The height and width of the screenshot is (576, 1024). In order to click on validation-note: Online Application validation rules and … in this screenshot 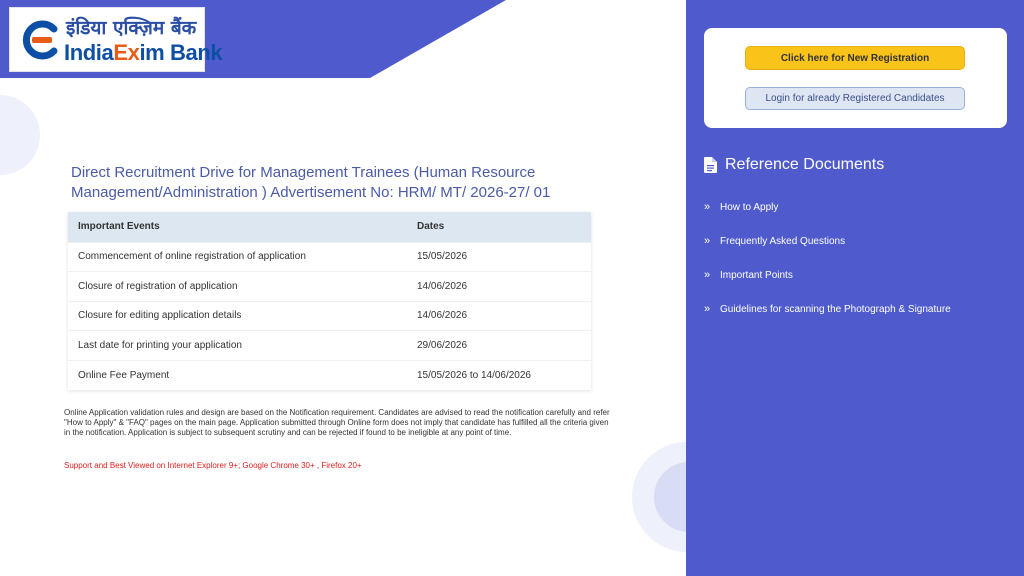, I will do `click(337, 422)`.